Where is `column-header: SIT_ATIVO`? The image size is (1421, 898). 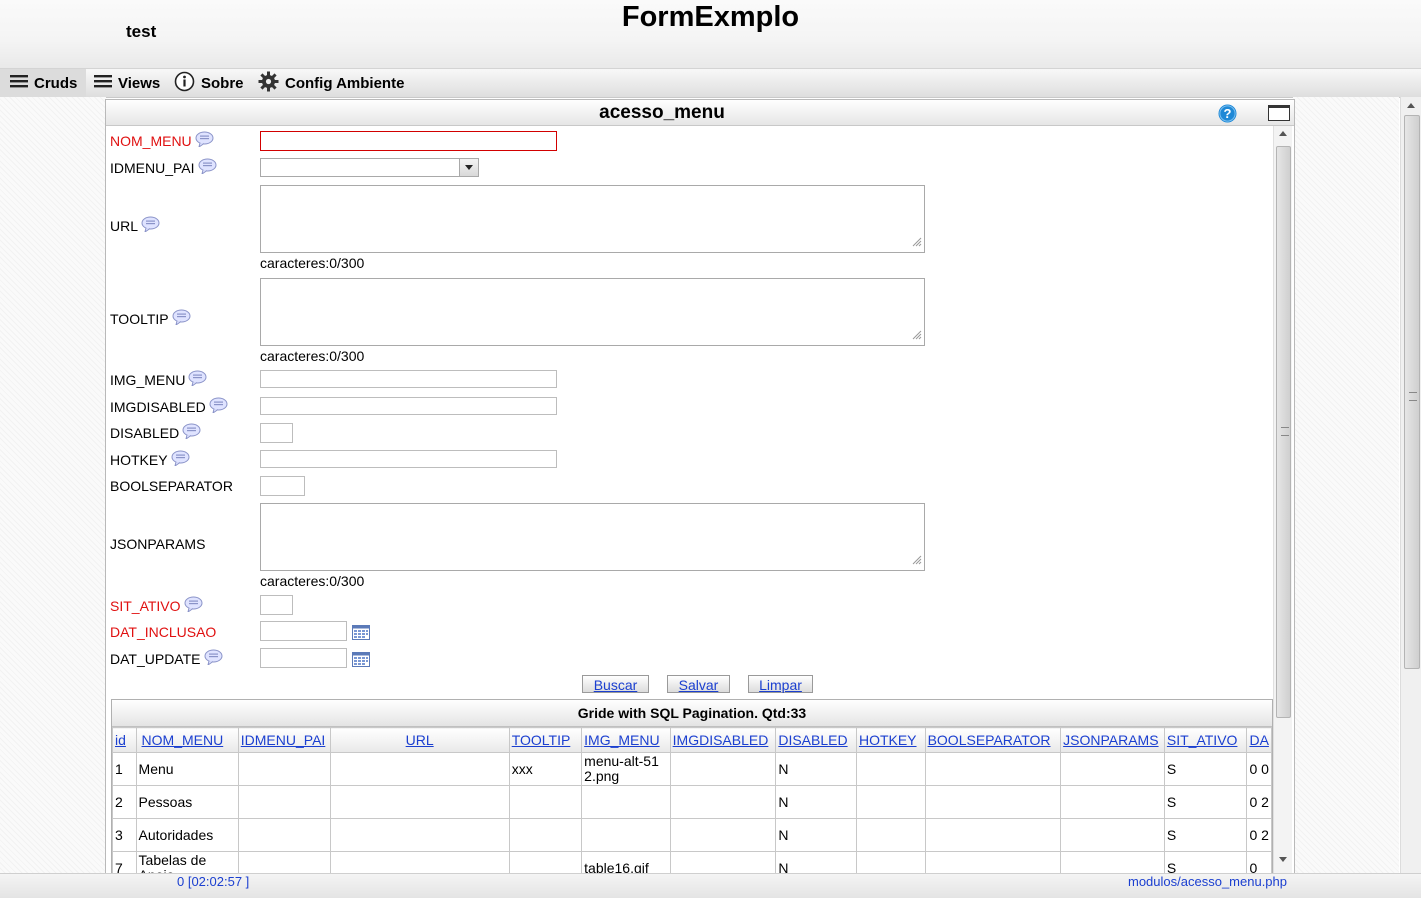 column-header: SIT_ATIVO is located at coordinates (1205, 740).